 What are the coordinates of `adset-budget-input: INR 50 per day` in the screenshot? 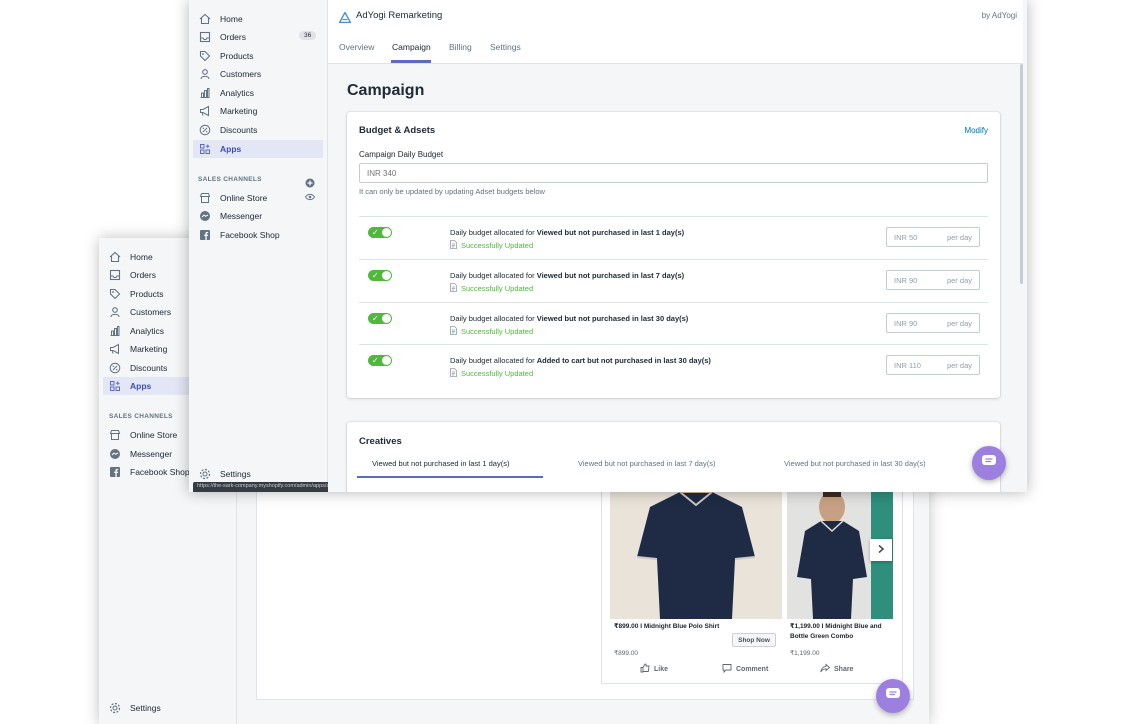 It's located at (933, 237).